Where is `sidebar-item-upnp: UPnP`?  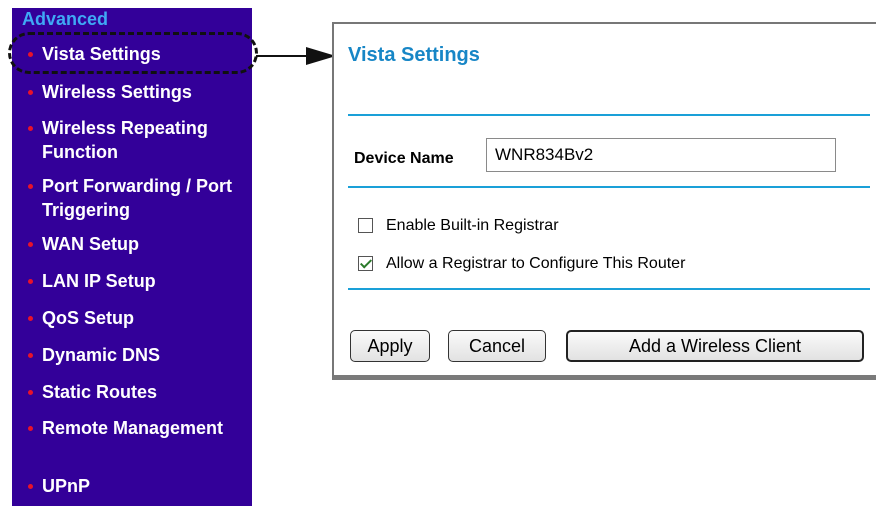
sidebar-item-upnp: UPnP is located at coordinates (139, 486).